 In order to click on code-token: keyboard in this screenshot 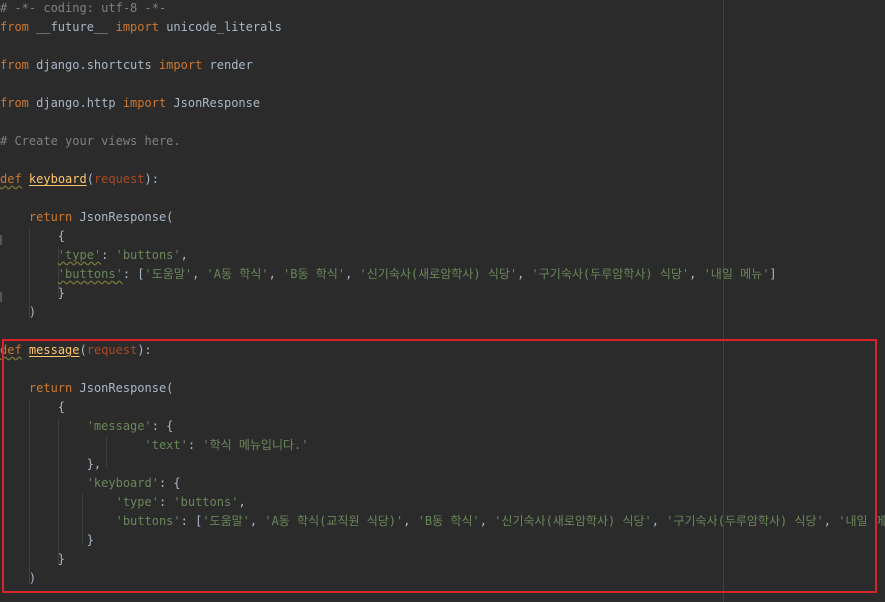, I will do `click(57, 179)`.